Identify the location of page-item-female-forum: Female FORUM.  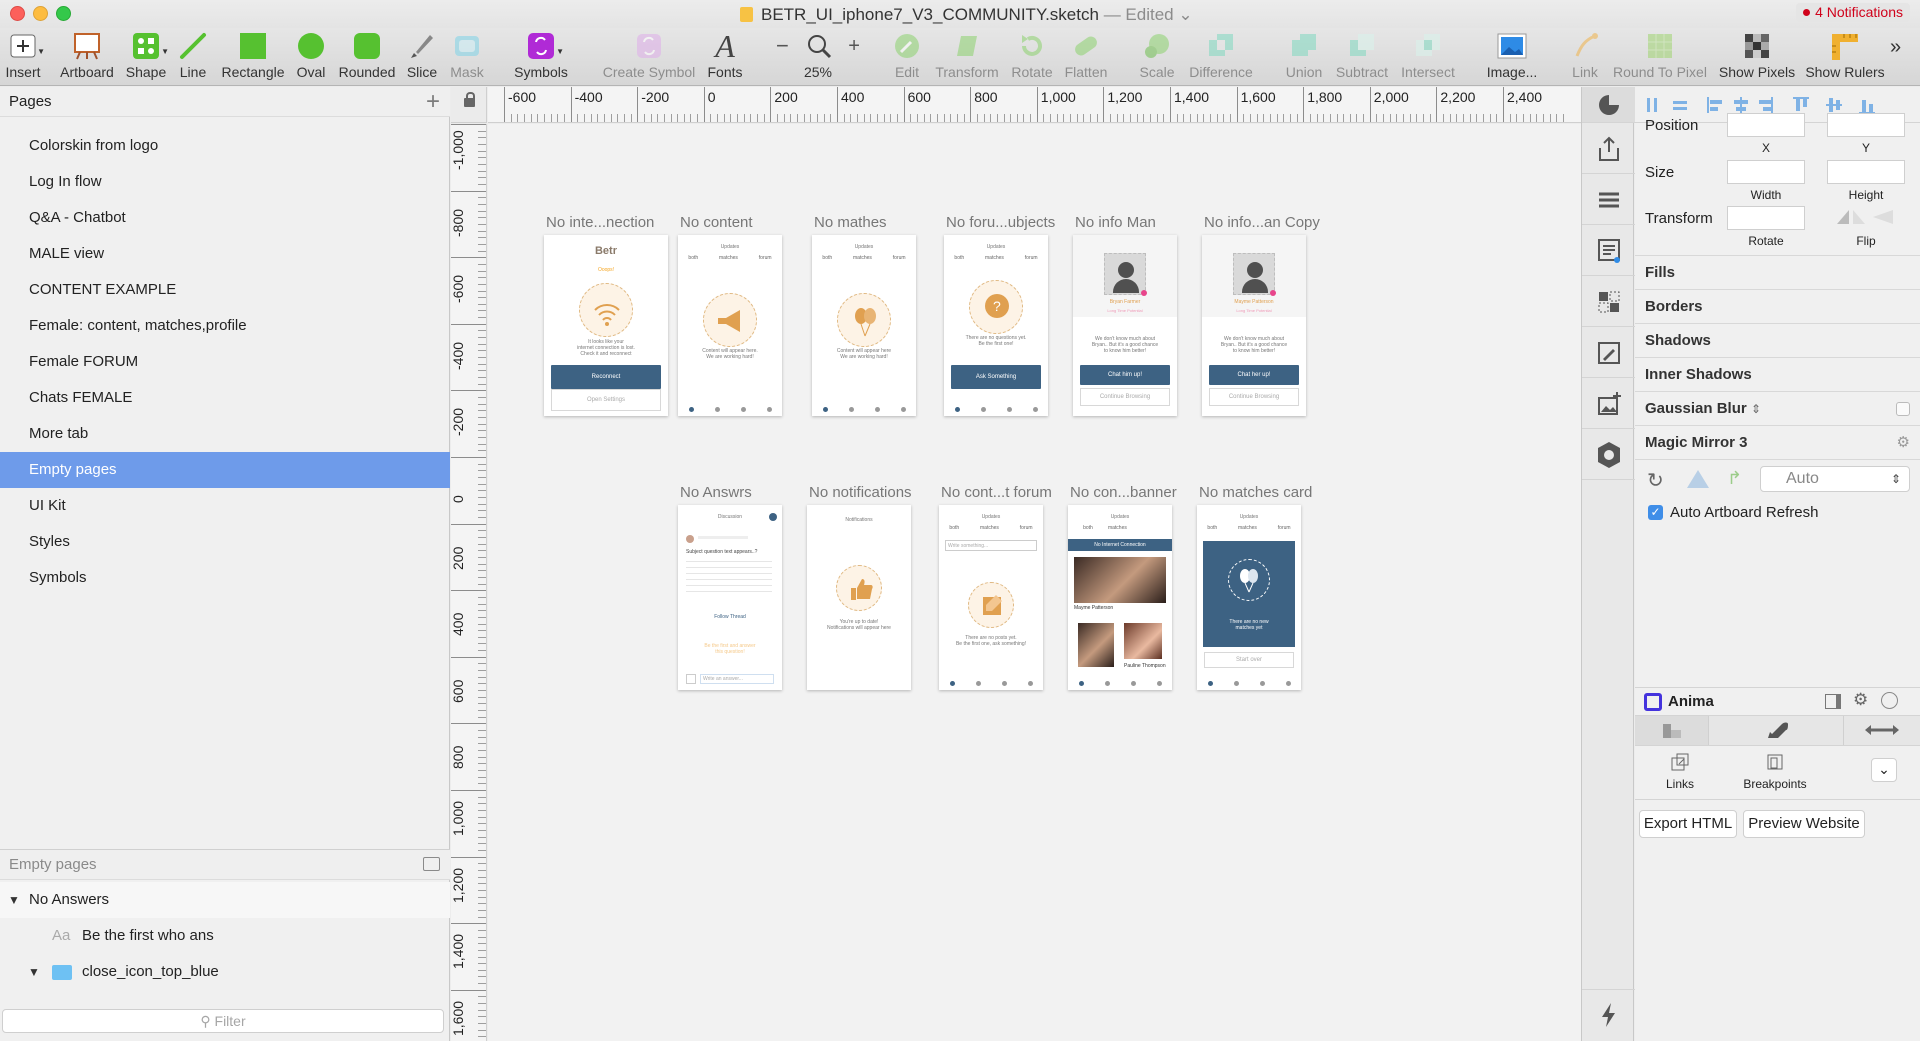
(225, 362).